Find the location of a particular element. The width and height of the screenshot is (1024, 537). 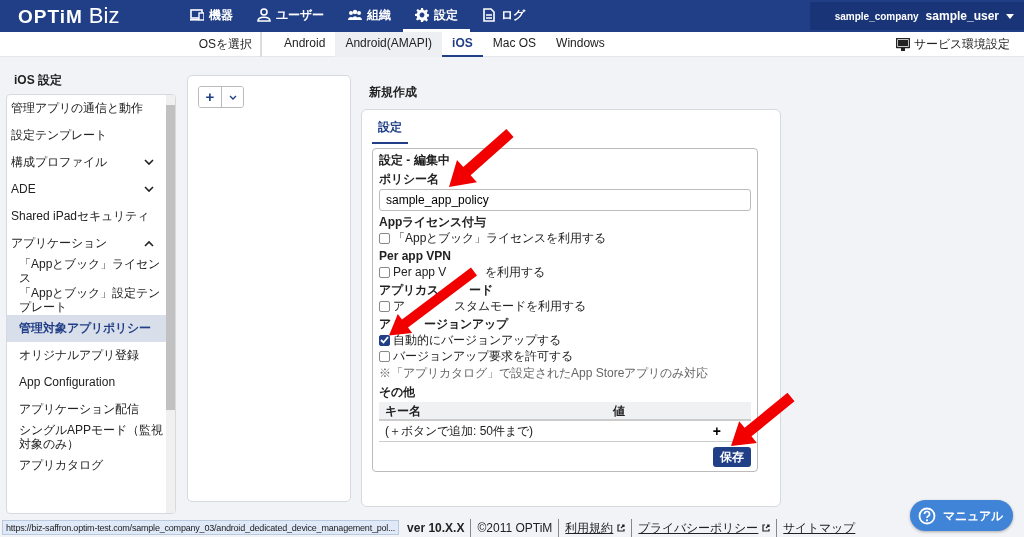

column-header: キー名 is located at coordinates (403, 411).